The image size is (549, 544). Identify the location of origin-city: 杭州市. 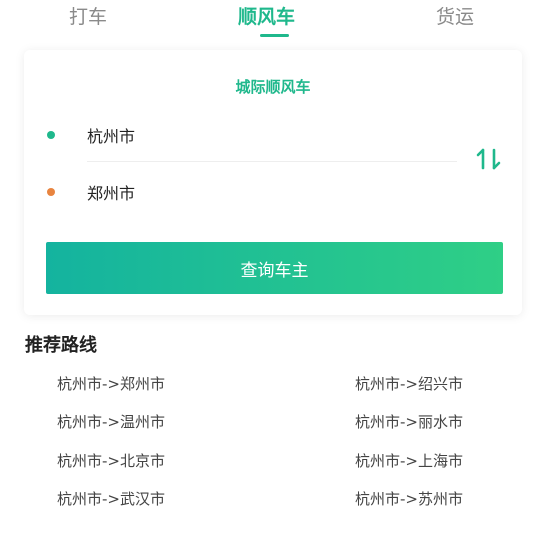
(111, 135).